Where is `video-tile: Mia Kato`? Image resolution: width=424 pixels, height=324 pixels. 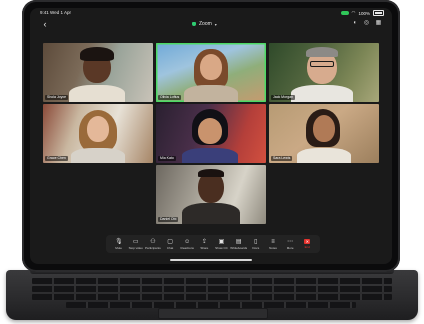
video-tile: Mia Kato is located at coordinates (211, 133).